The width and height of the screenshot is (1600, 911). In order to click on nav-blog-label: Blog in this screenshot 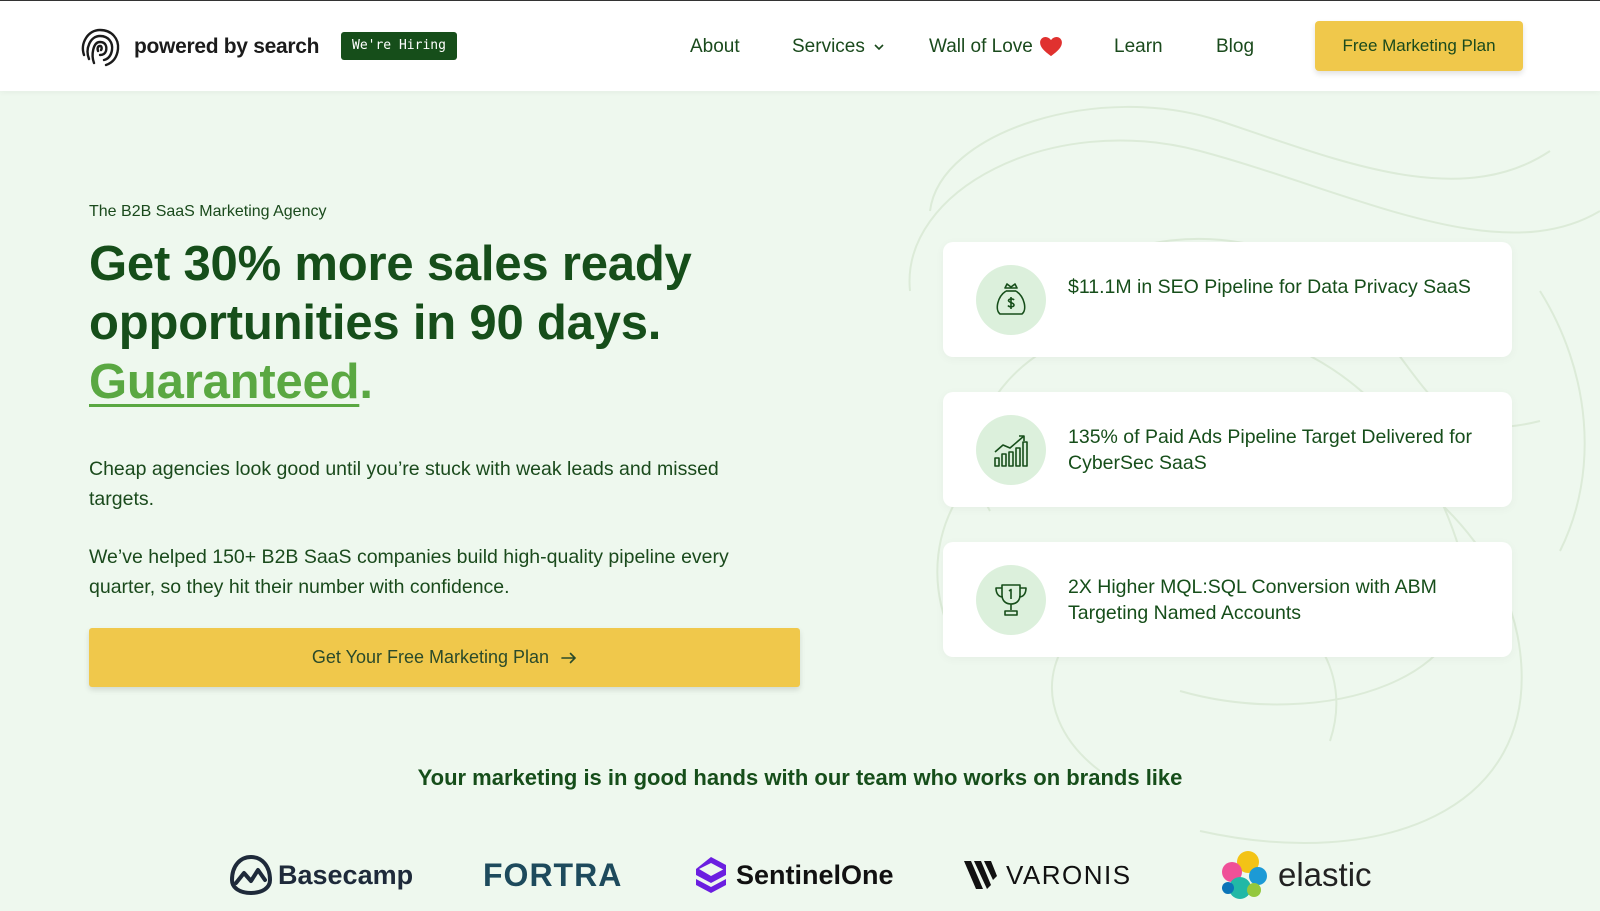, I will do `click(1235, 46)`.